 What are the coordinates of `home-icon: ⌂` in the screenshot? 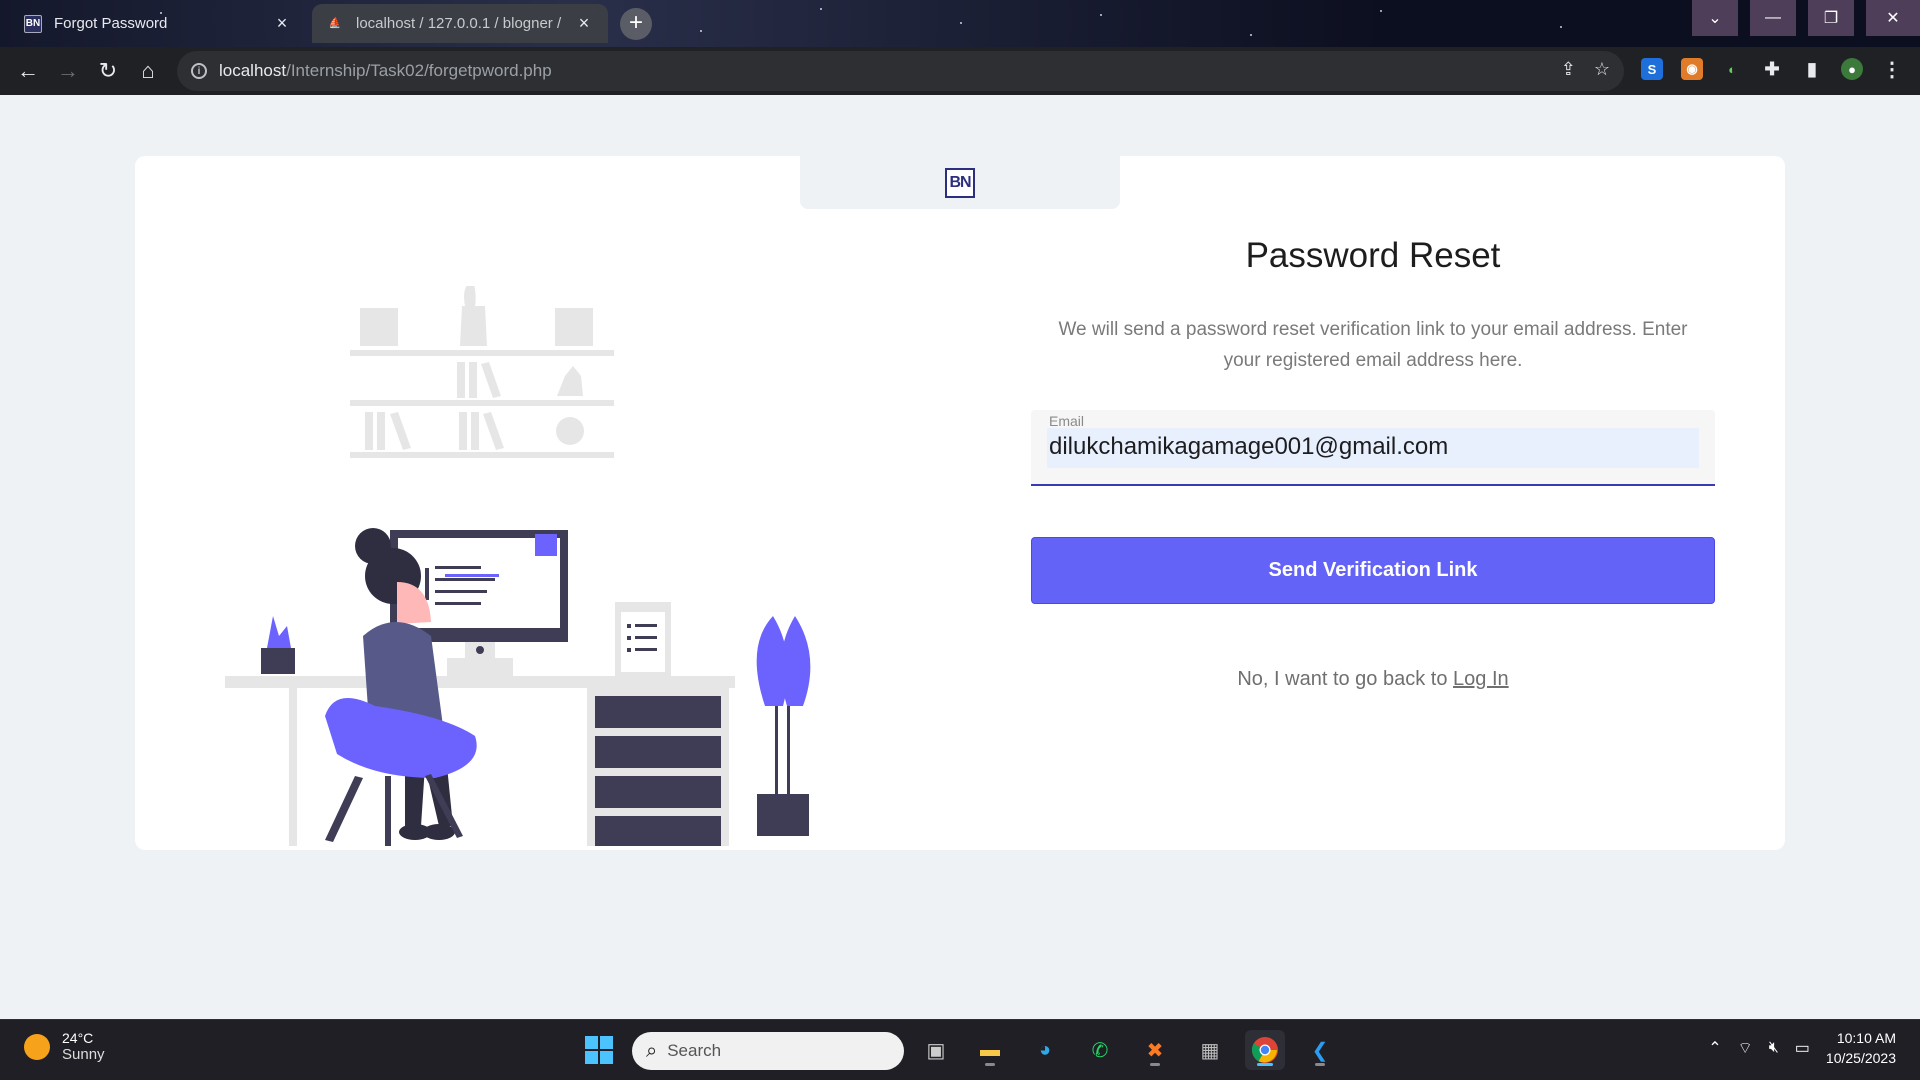 It's located at (148, 71).